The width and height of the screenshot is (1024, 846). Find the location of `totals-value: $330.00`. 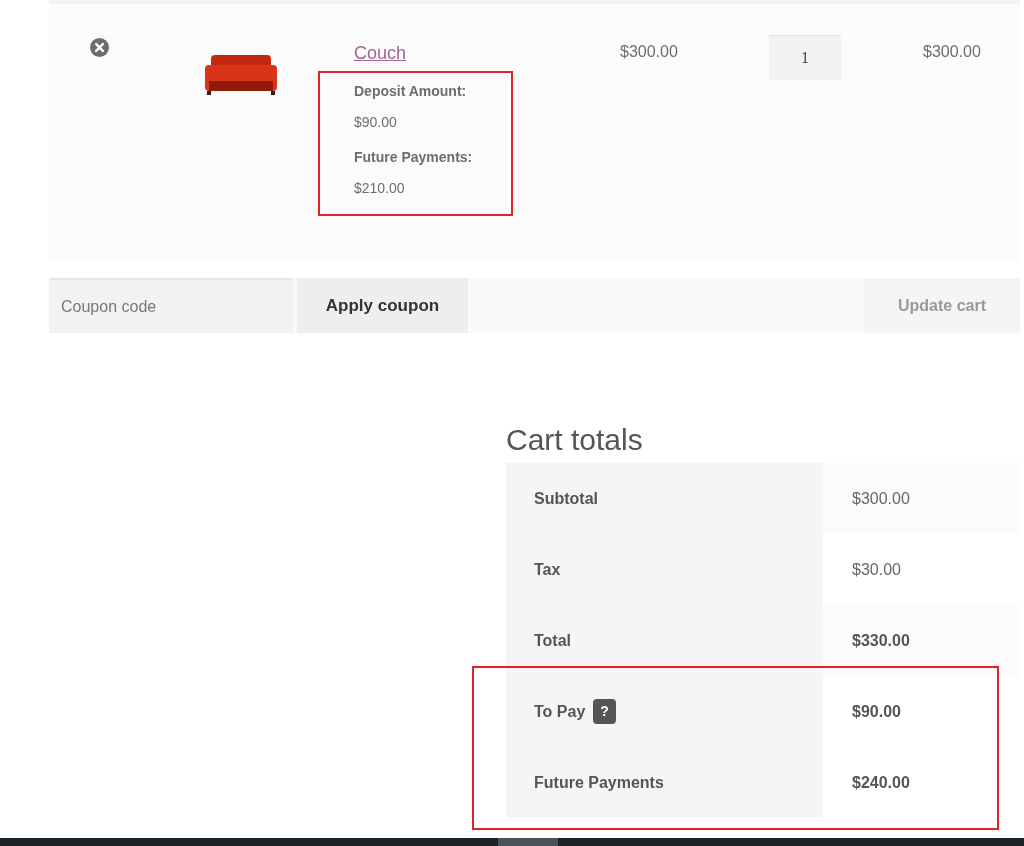

totals-value: $330.00 is located at coordinates (921, 640).